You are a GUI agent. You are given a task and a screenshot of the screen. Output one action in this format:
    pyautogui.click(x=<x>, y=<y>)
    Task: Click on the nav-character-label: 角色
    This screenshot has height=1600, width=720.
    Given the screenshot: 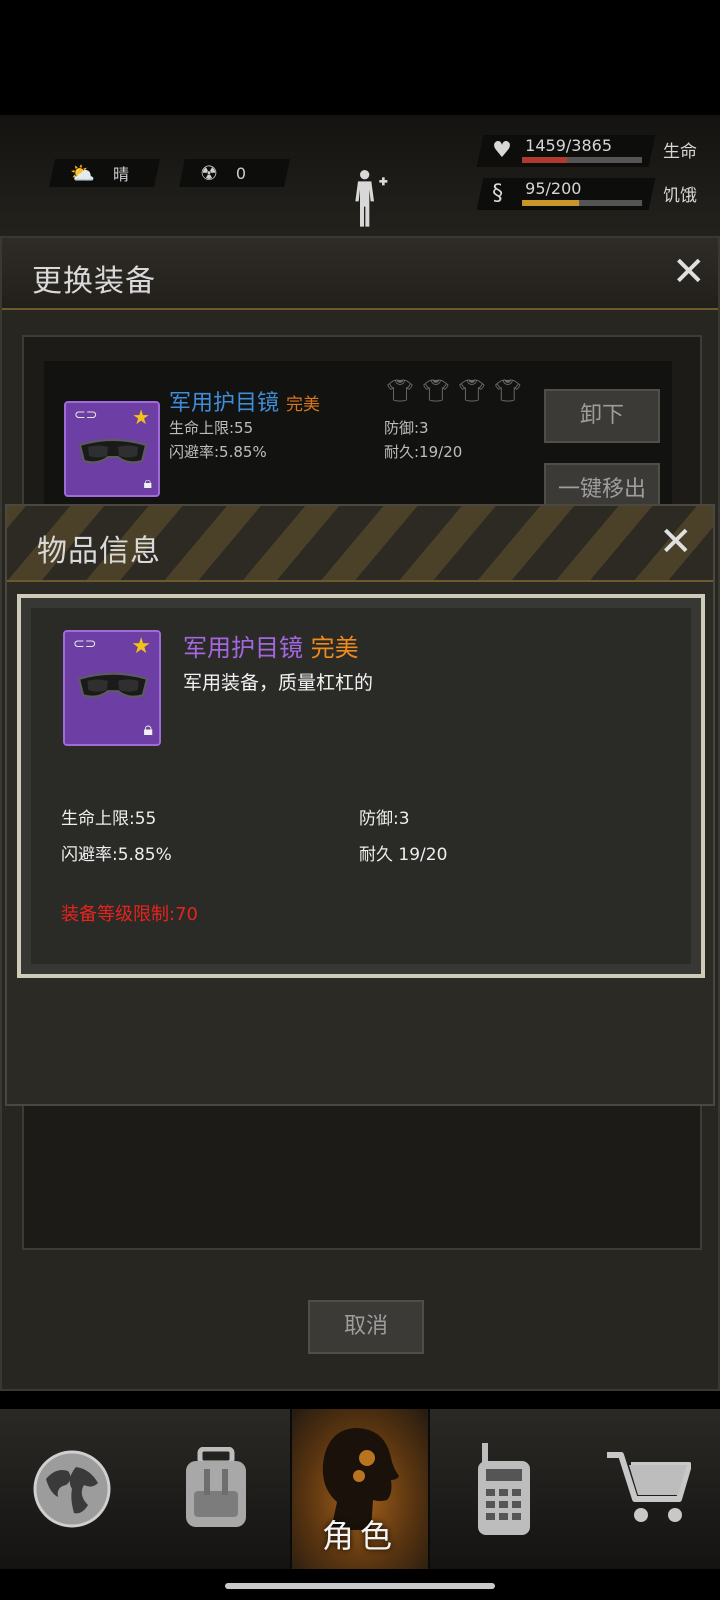 What is the action you would take?
    pyautogui.click(x=359, y=1536)
    